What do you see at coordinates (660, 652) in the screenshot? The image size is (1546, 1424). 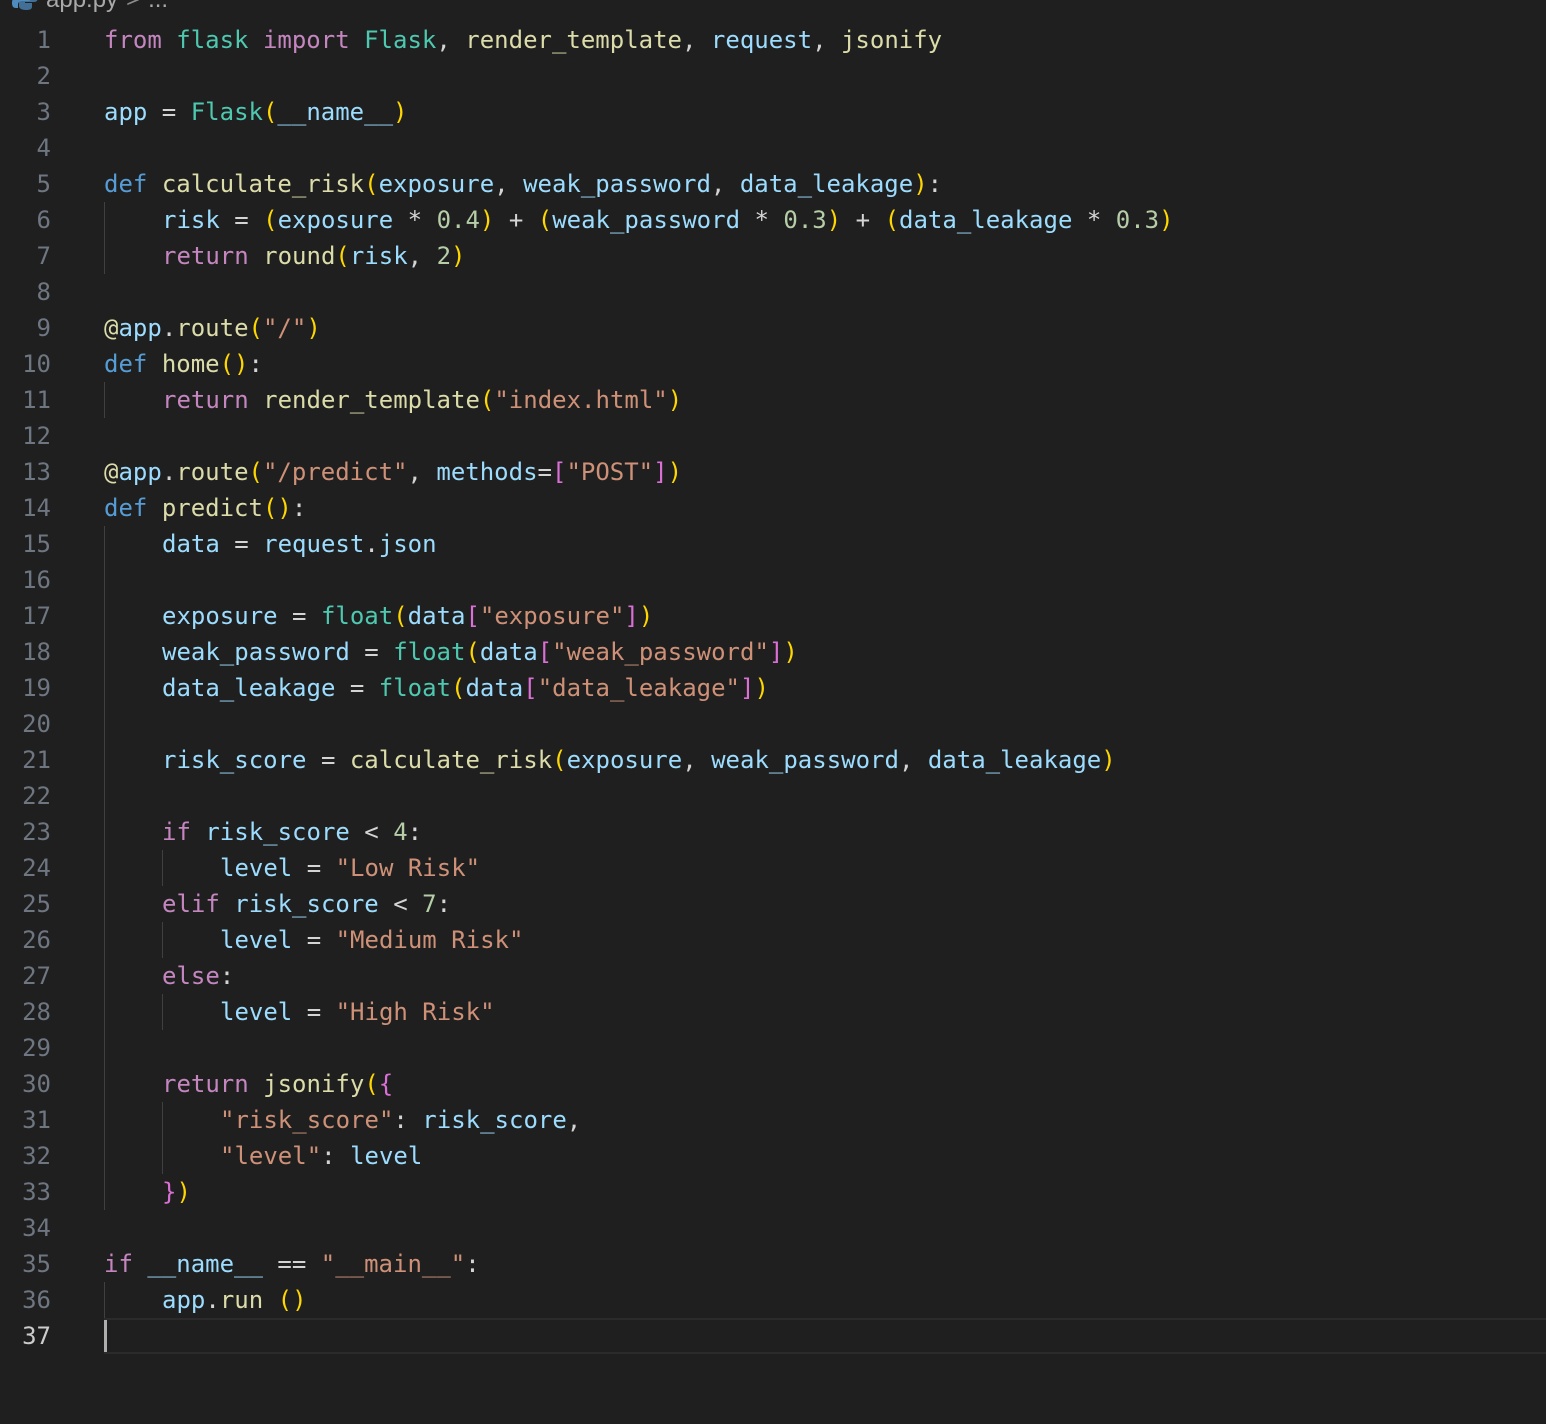 I see `code-token: "weak_password"` at bounding box center [660, 652].